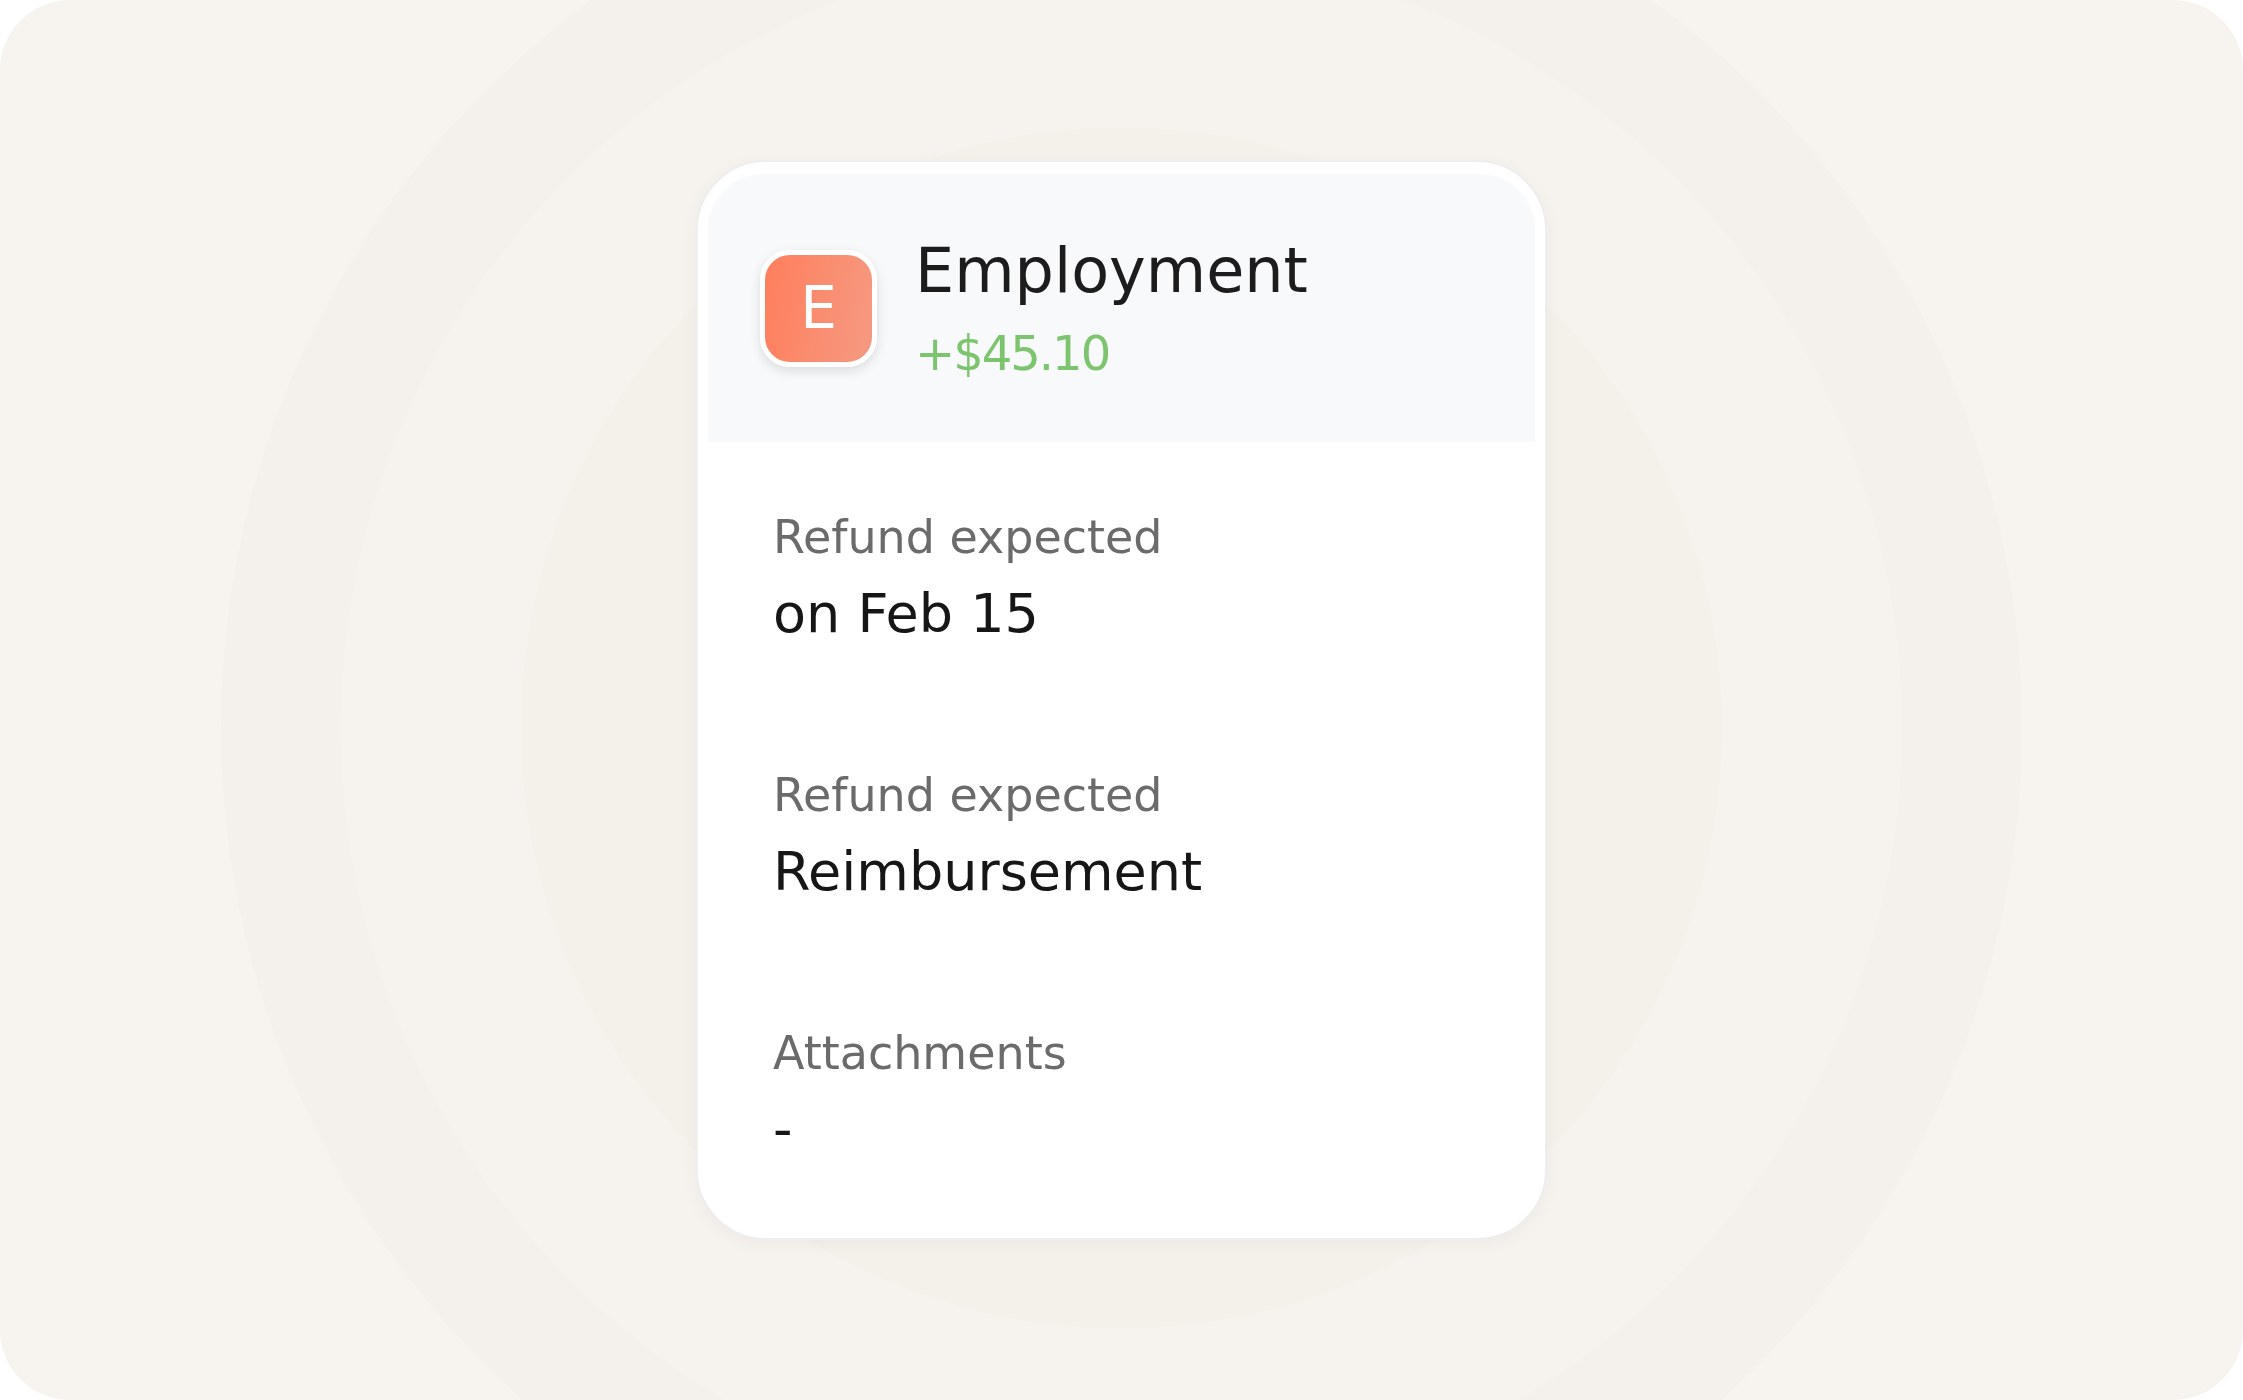  Describe the element at coordinates (818, 308) in the screenshot. I see `avatar: E` at that location.